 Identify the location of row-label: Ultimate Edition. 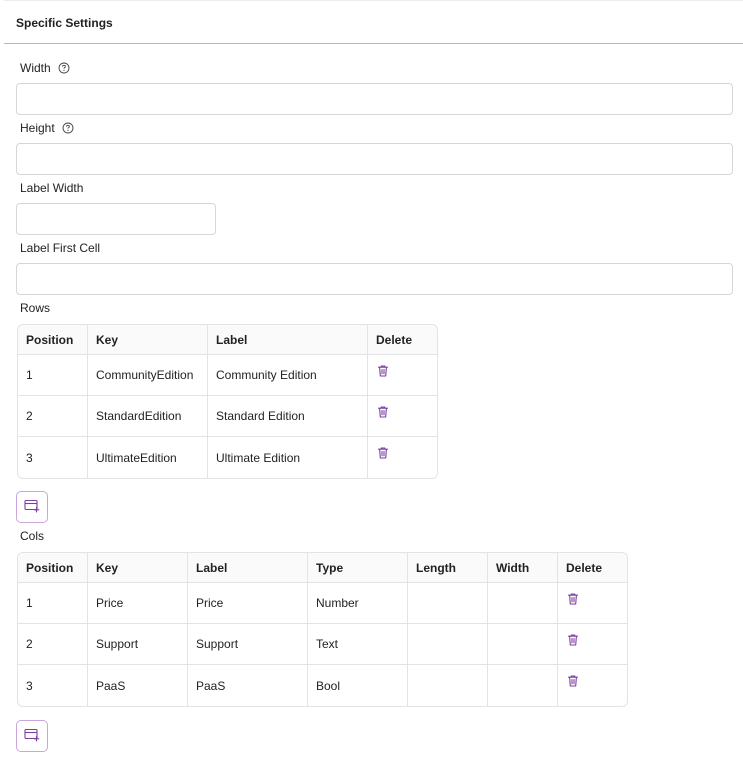
(288, 457).